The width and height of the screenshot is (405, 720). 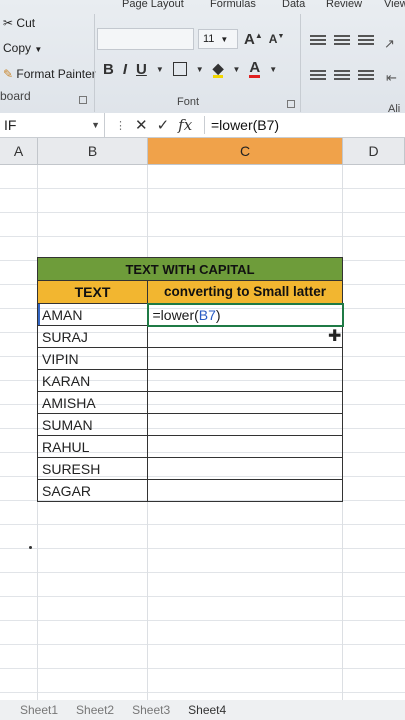 I want to click on horizontal-align-group, so click(x=342, y=75).